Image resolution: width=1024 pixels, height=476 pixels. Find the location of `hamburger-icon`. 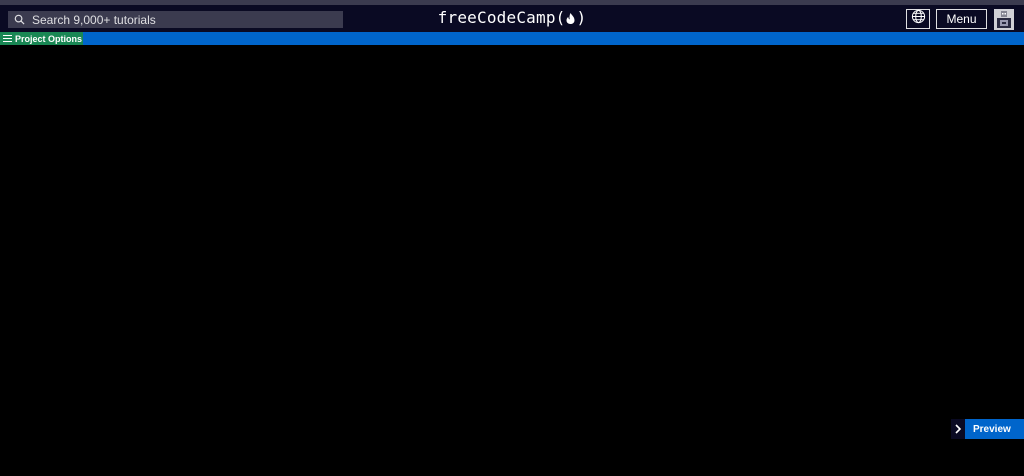

hamburger-icon is located at coordinates (7, 38).